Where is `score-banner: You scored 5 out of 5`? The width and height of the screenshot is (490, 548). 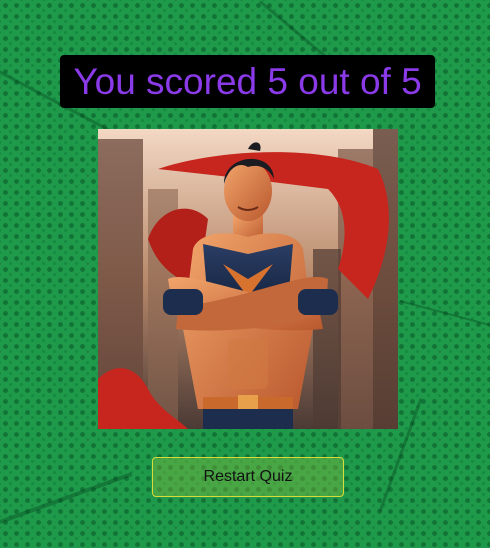 score-banner: You scored 5 out of 5 is located at coordinates (247, 81).